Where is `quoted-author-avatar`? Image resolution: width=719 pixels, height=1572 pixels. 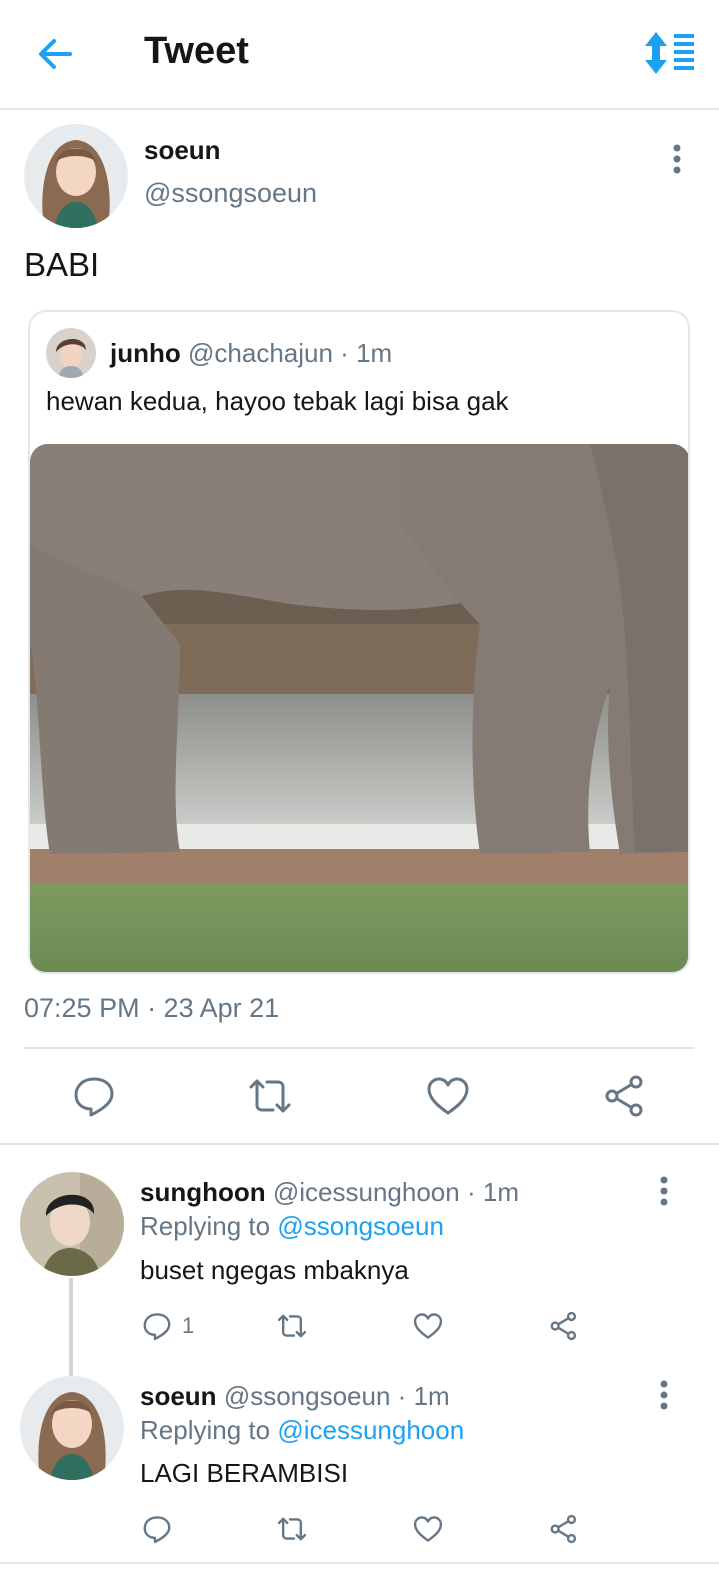 quoted-author-avatar is located at coordinates (71, 353).